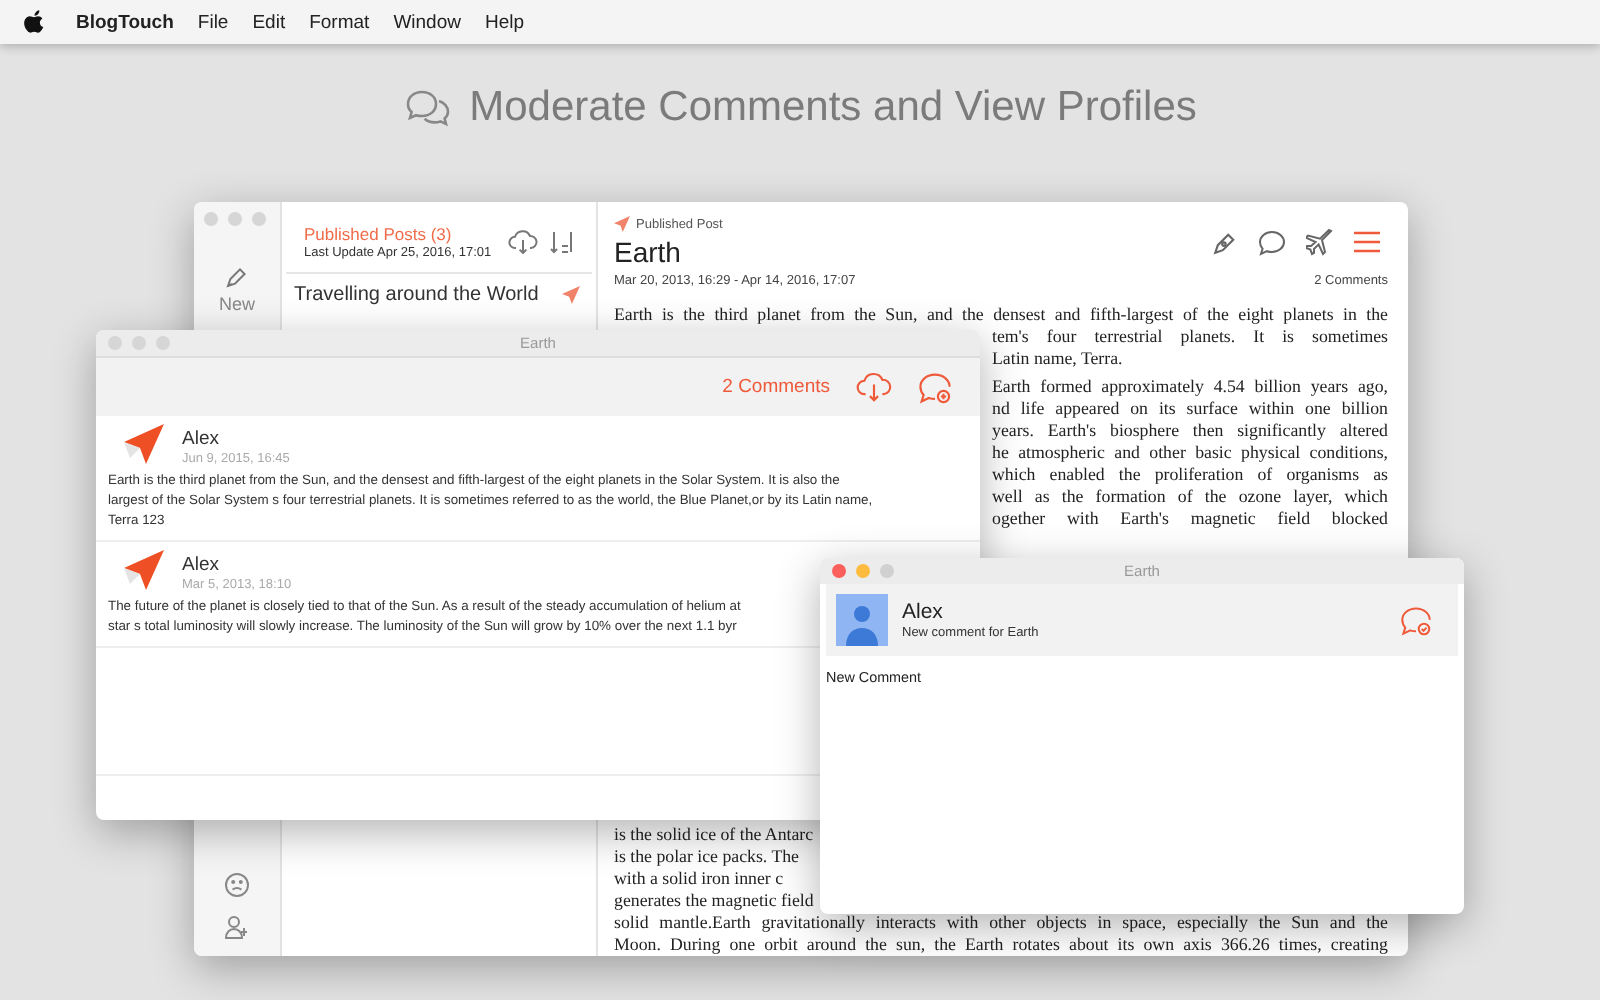 This screenshot has height=1000, width=1600. I want to click on article-text-line: is the solid ice of the Antarc, so click(714, 834).